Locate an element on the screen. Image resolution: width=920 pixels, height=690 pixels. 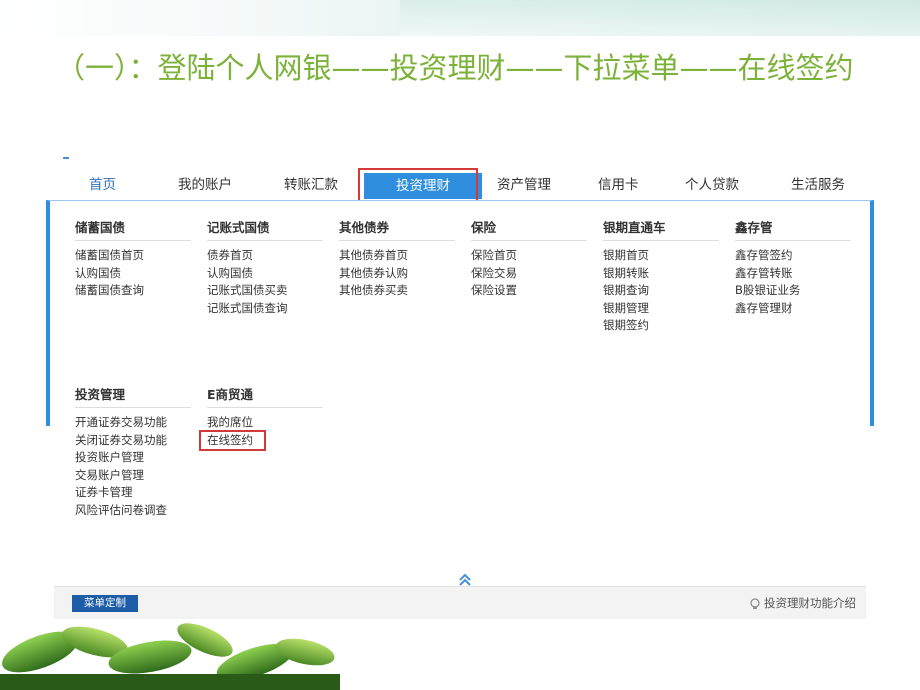
main-nav: 首页 我的账户 转账汇款 投资理财 资产管理 信用卡 个人贷款 生活服务 is located at coordinates (460, 185).